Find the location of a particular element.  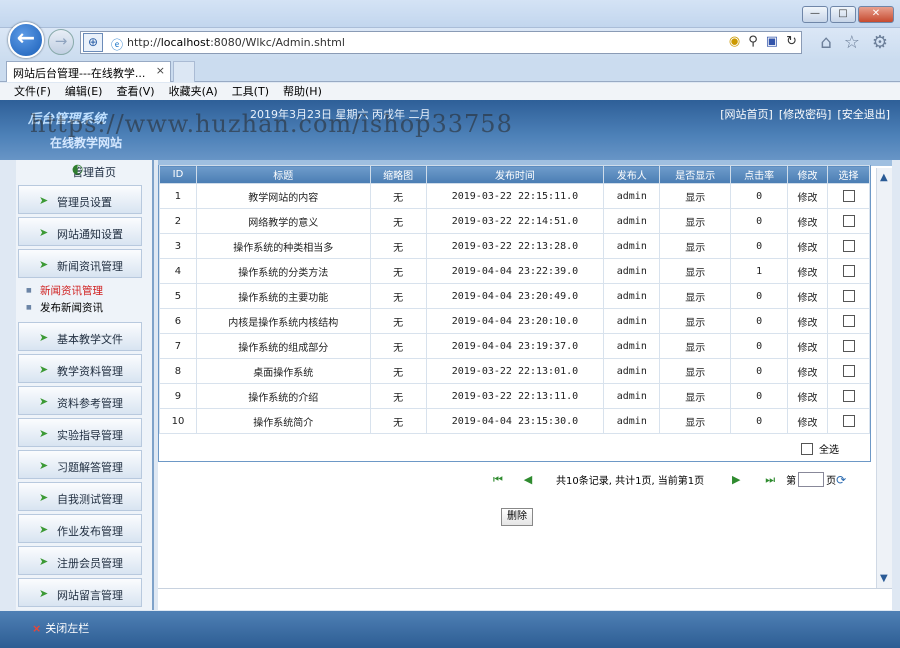

gear-icon: ⚙ is located at coordinates (880, 42).